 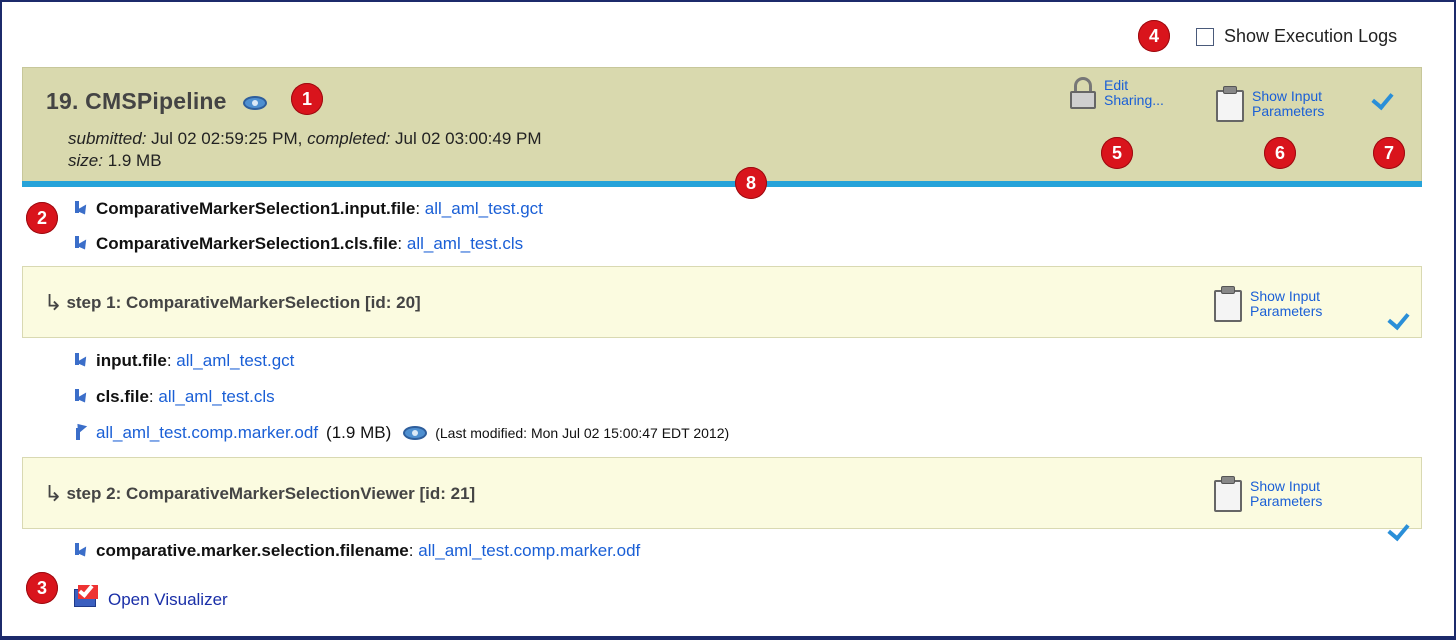 I want to click on output-file-link: all_aml_test.comp.marker.odf, so click(x=207, y=433).